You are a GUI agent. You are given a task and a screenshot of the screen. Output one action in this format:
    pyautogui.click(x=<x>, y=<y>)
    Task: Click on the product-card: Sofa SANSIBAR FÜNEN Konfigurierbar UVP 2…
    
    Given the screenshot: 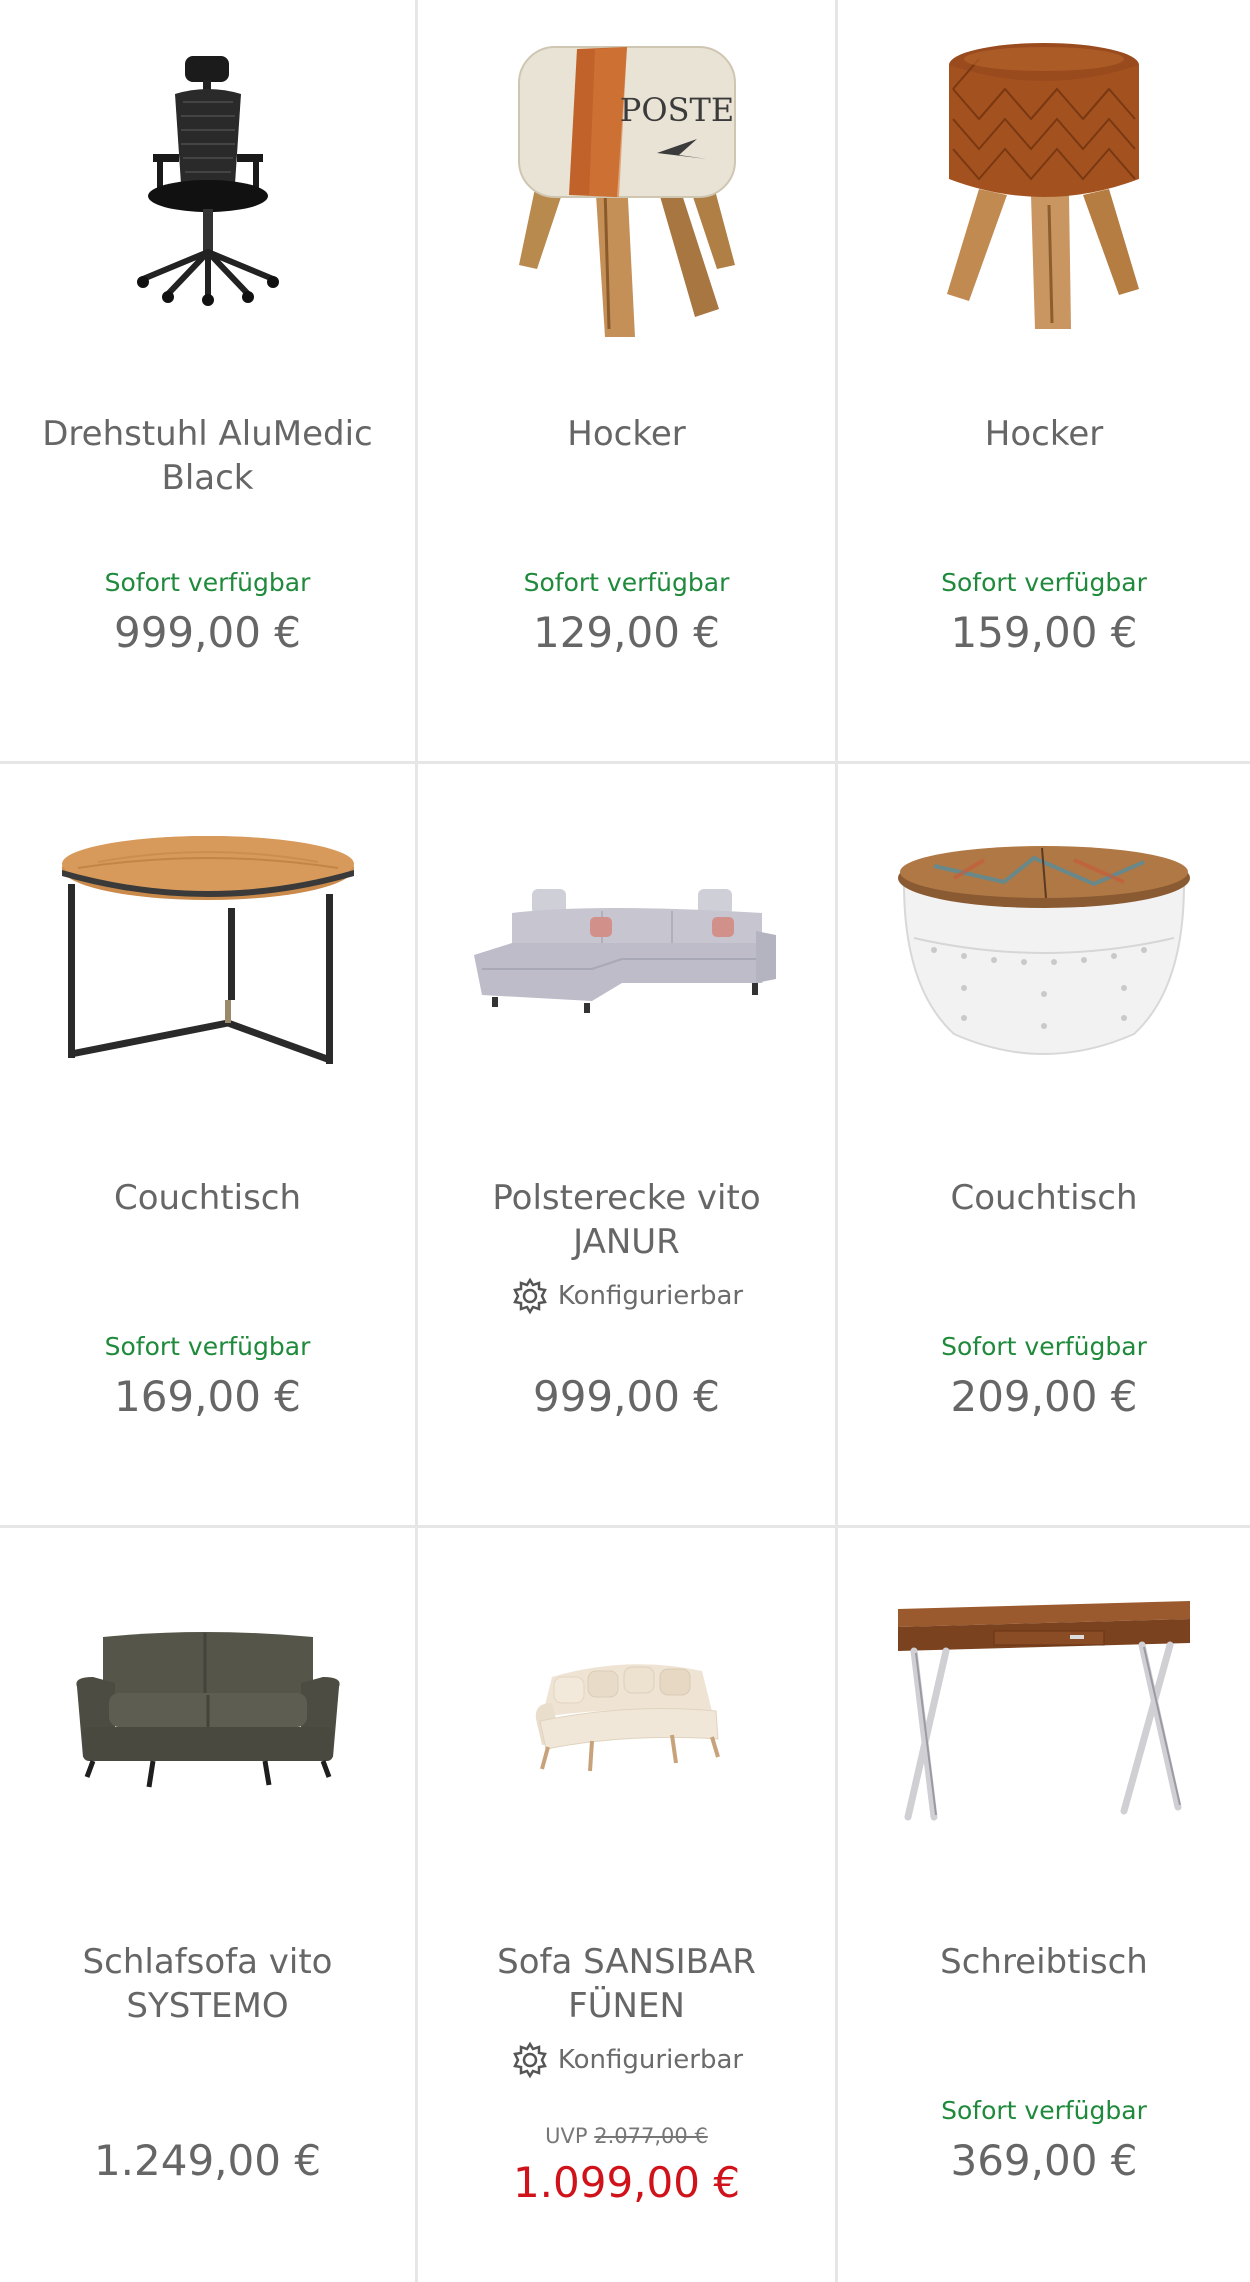 What is the action you would take?
    pyautogui.click(x=628, y=1905)
    